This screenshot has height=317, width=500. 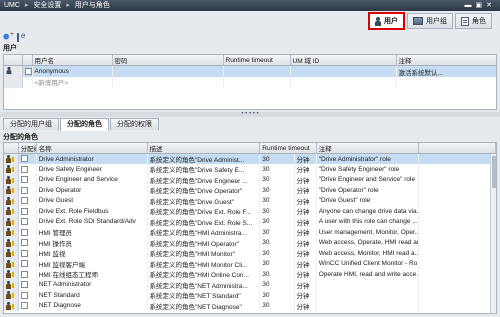 What do you see at coordinates (92, 232) in the screenshot?
I see `role-name-cell: HMI 管理员` at bounding box center [92, 232].